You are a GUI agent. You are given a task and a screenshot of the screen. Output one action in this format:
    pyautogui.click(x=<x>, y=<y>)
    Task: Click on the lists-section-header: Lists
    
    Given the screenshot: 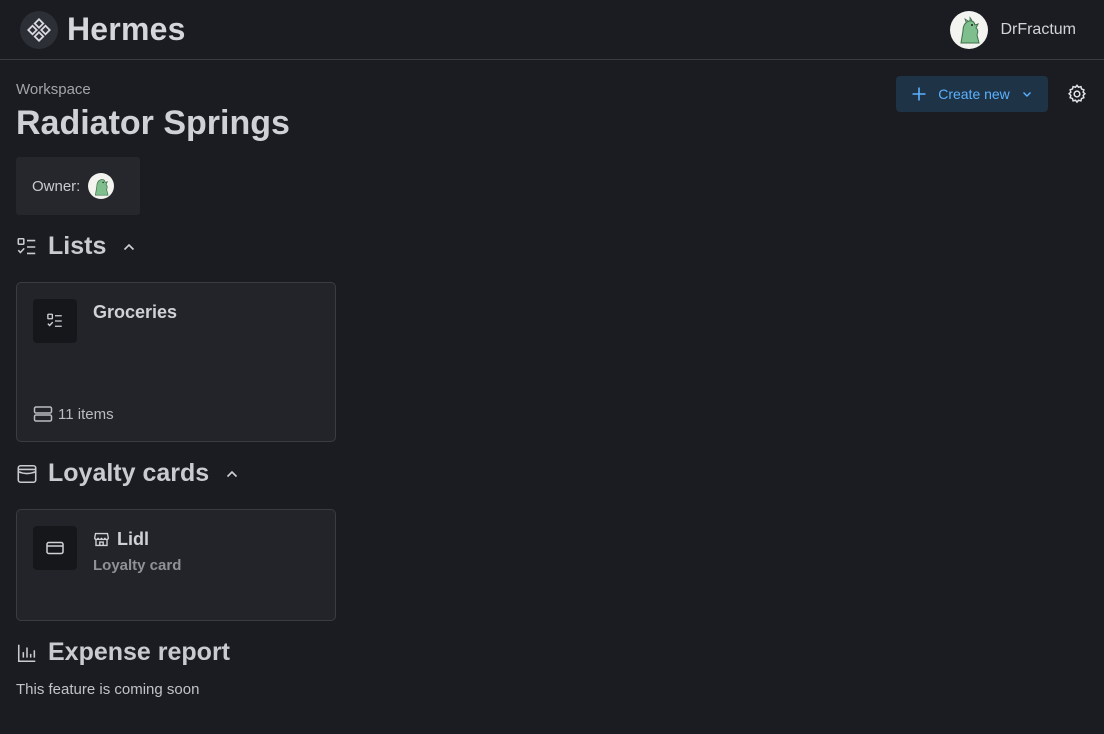 What is the action you would take?
    pyautogui.click(x=76, y=246)
    